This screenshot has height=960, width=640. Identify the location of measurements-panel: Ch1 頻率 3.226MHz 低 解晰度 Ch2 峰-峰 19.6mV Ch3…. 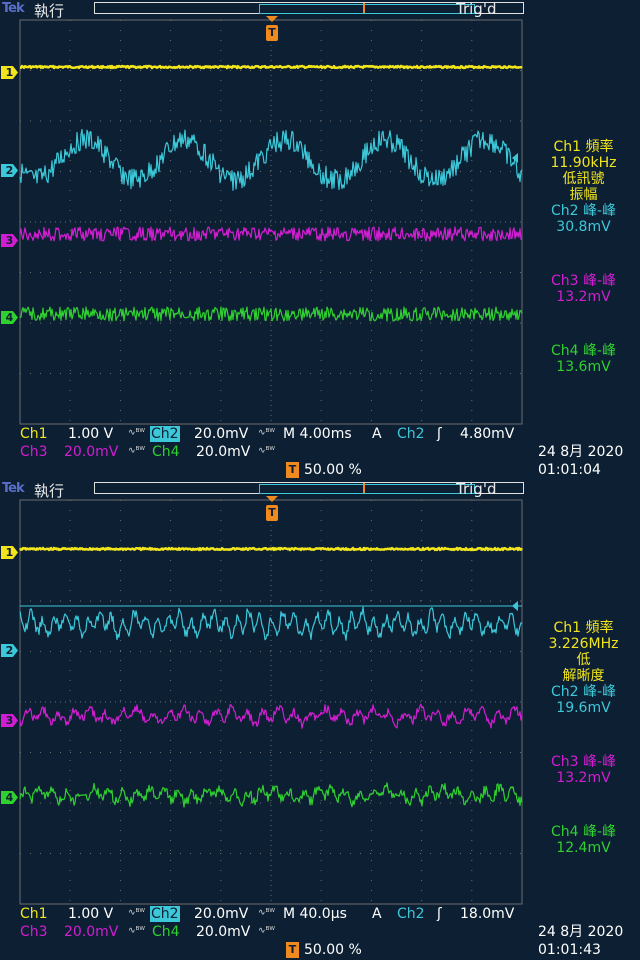
(583, 738).